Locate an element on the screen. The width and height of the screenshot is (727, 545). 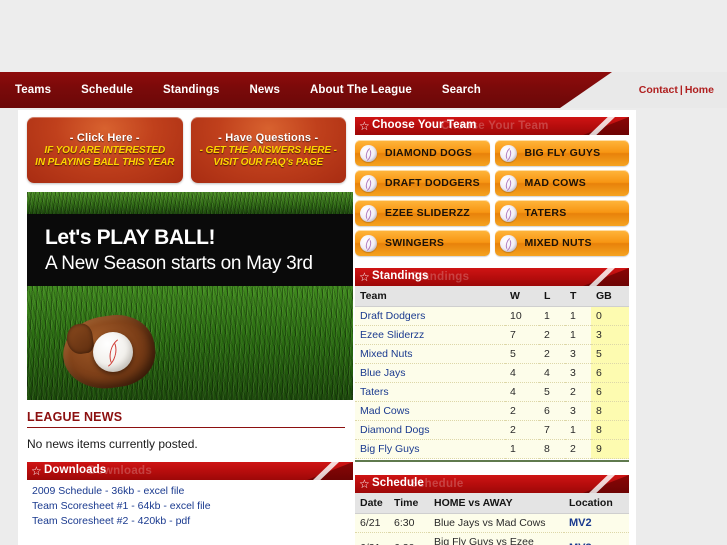
downloads-header-bar: ☆ Downloads Downloads is located at coordinates (190, 471).